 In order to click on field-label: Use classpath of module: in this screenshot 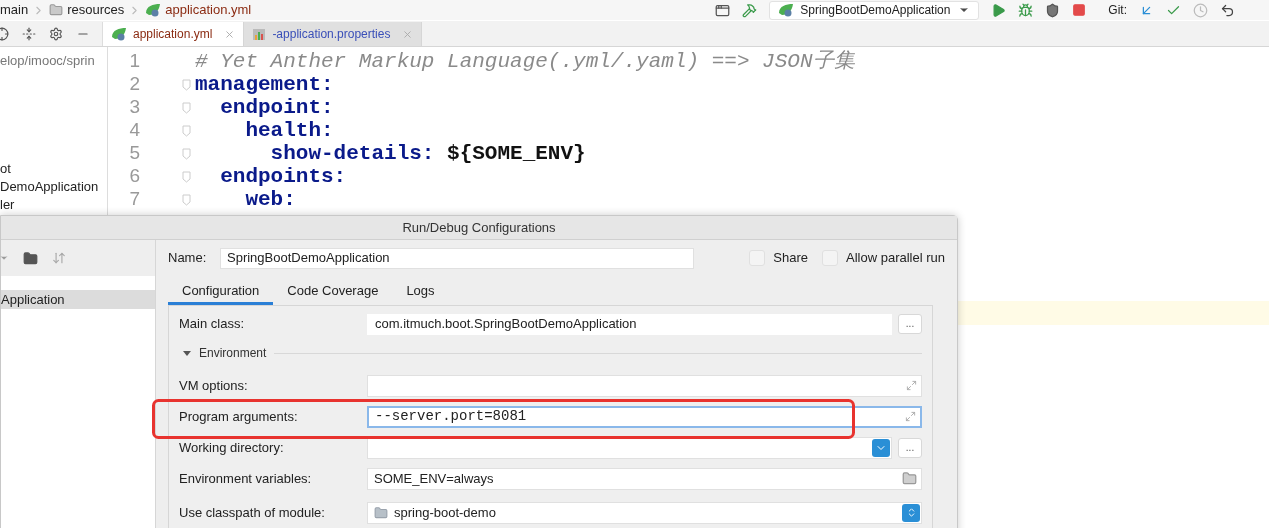, I will do `click(252, 512)`.